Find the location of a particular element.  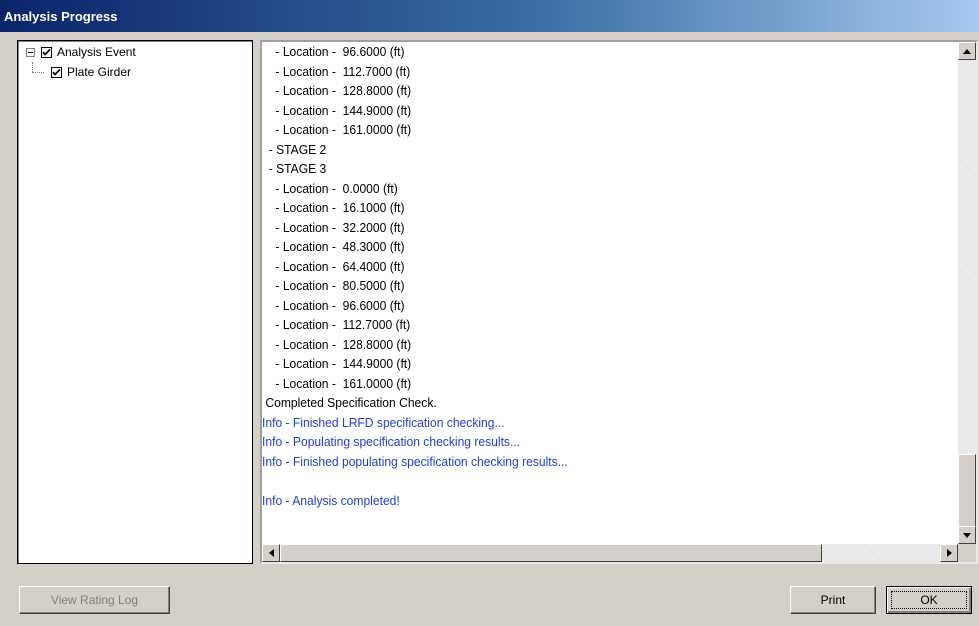

log-line: - Location - 48.3000 (ft) is located at coordinates (333, 246).